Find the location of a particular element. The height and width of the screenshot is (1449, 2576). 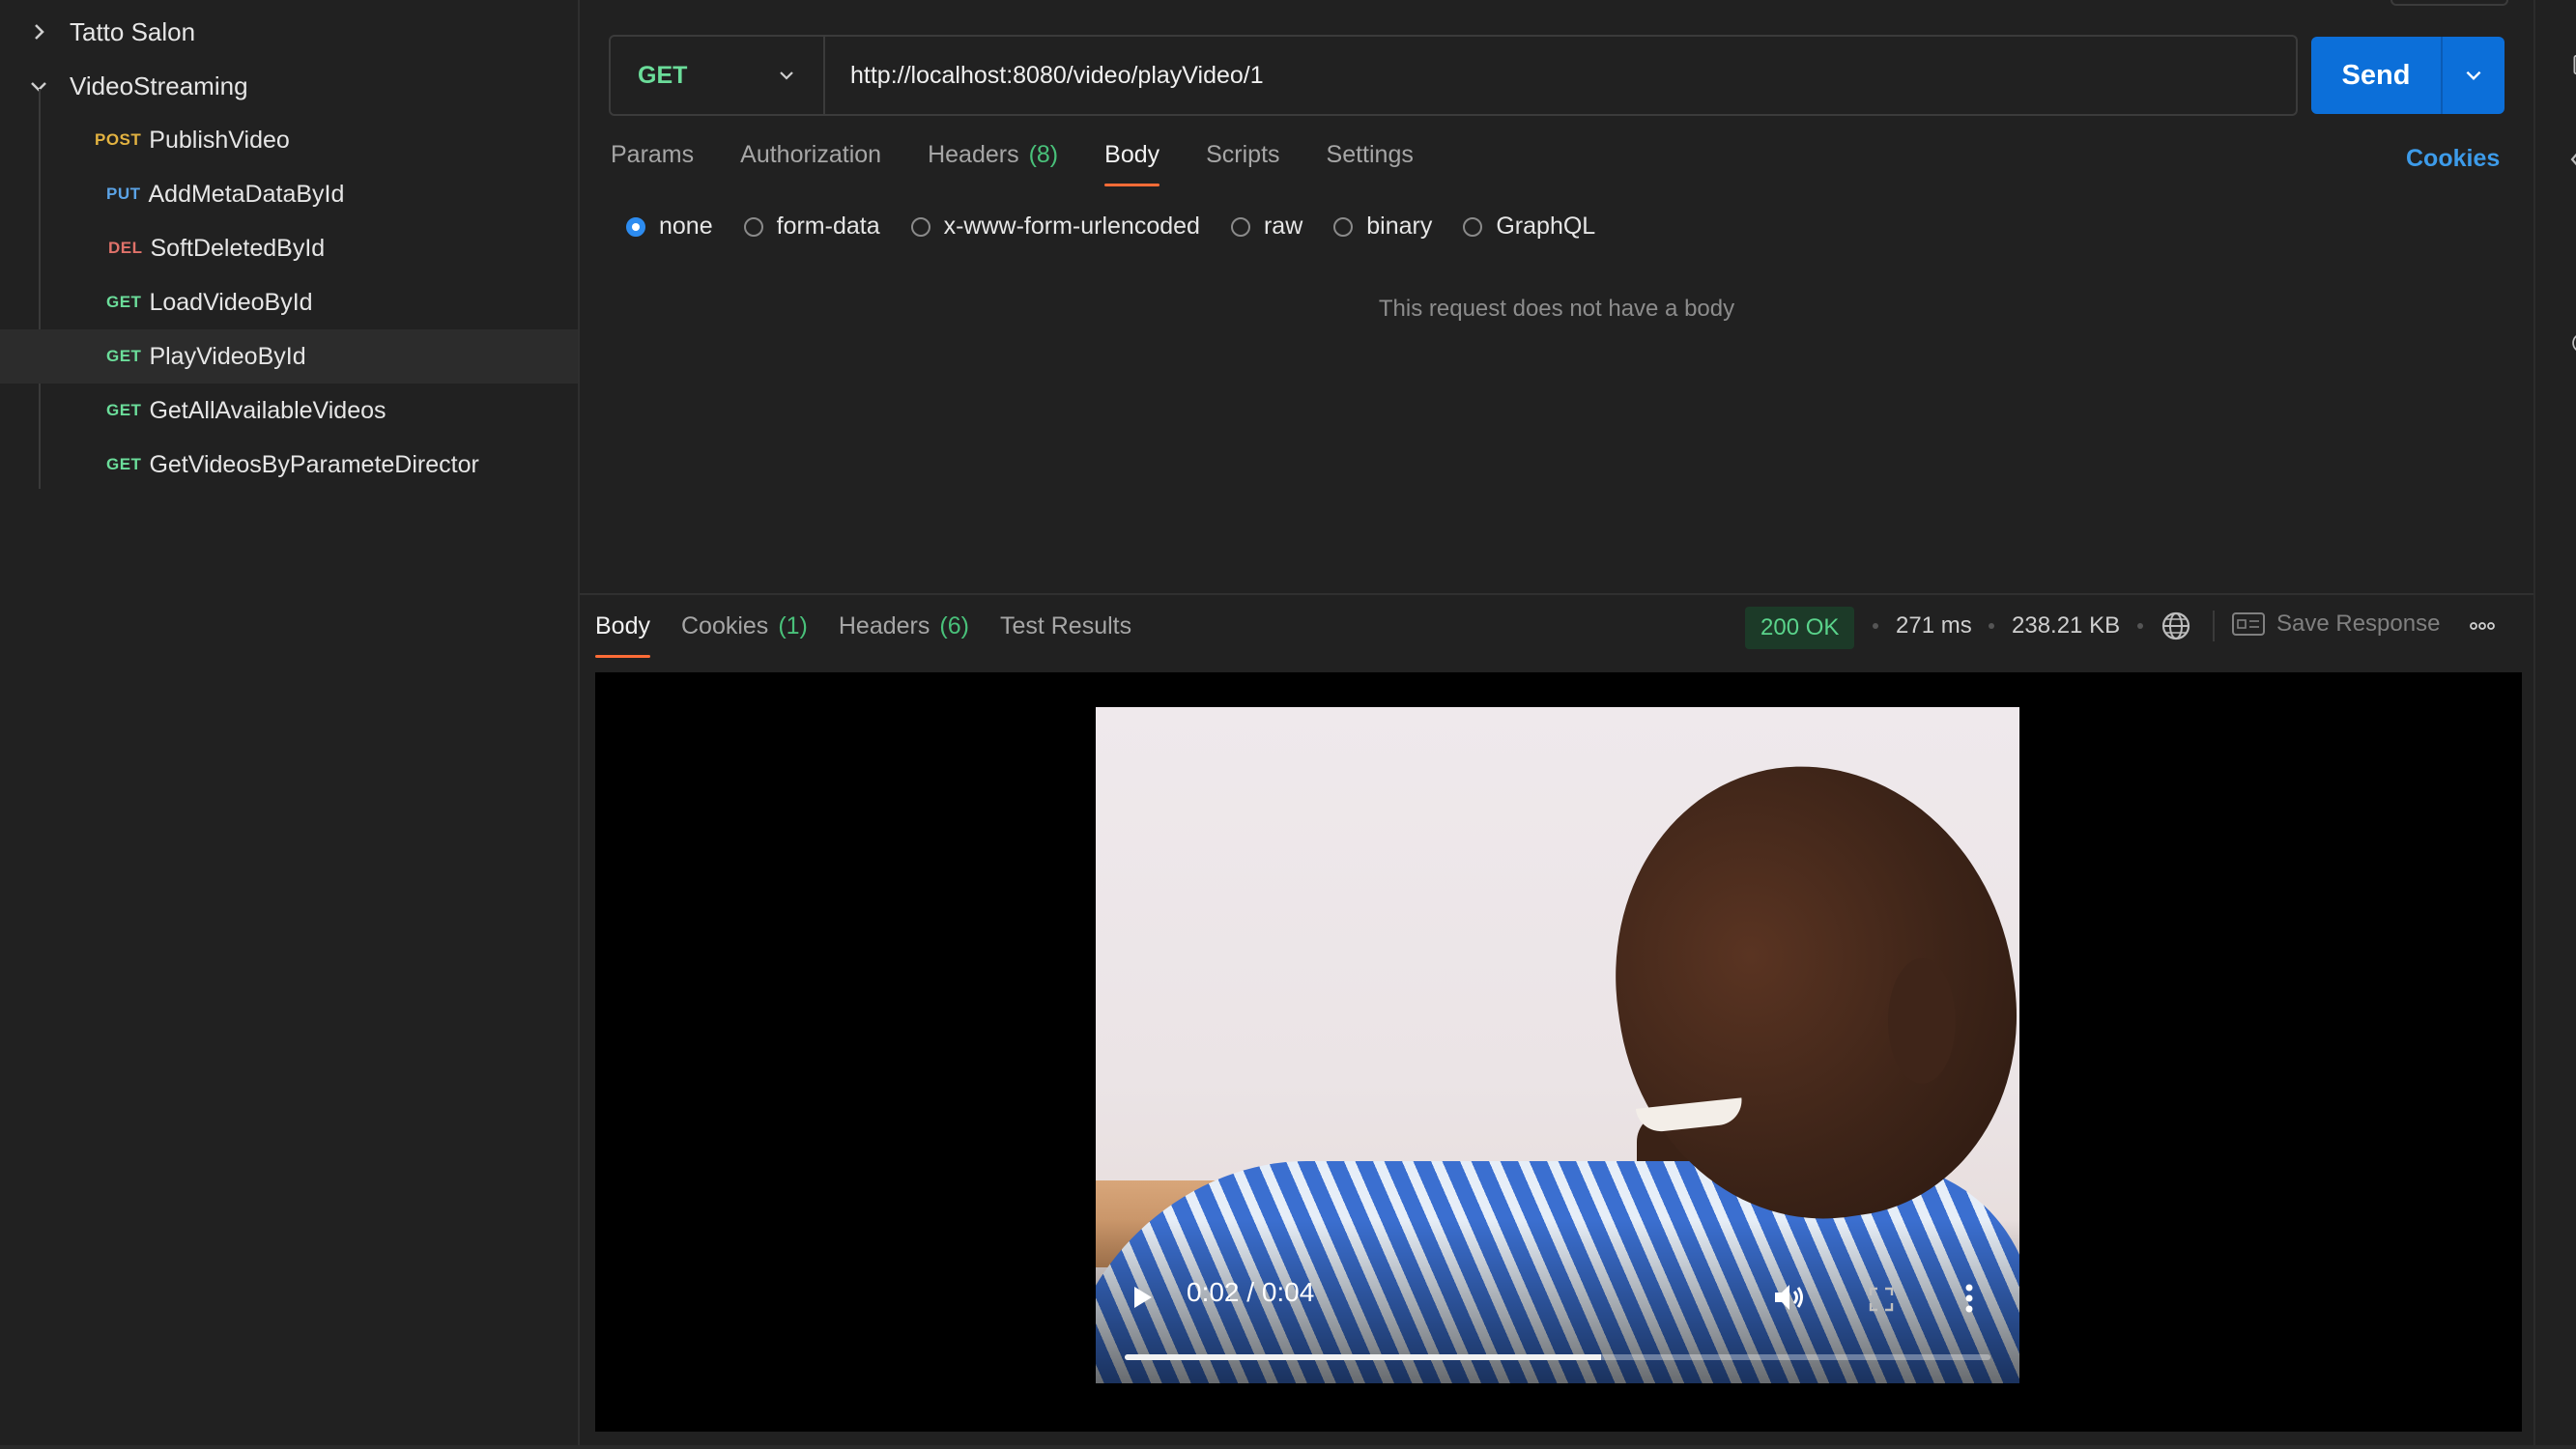

tab-count: (1) is located at coordinates (793, 625).